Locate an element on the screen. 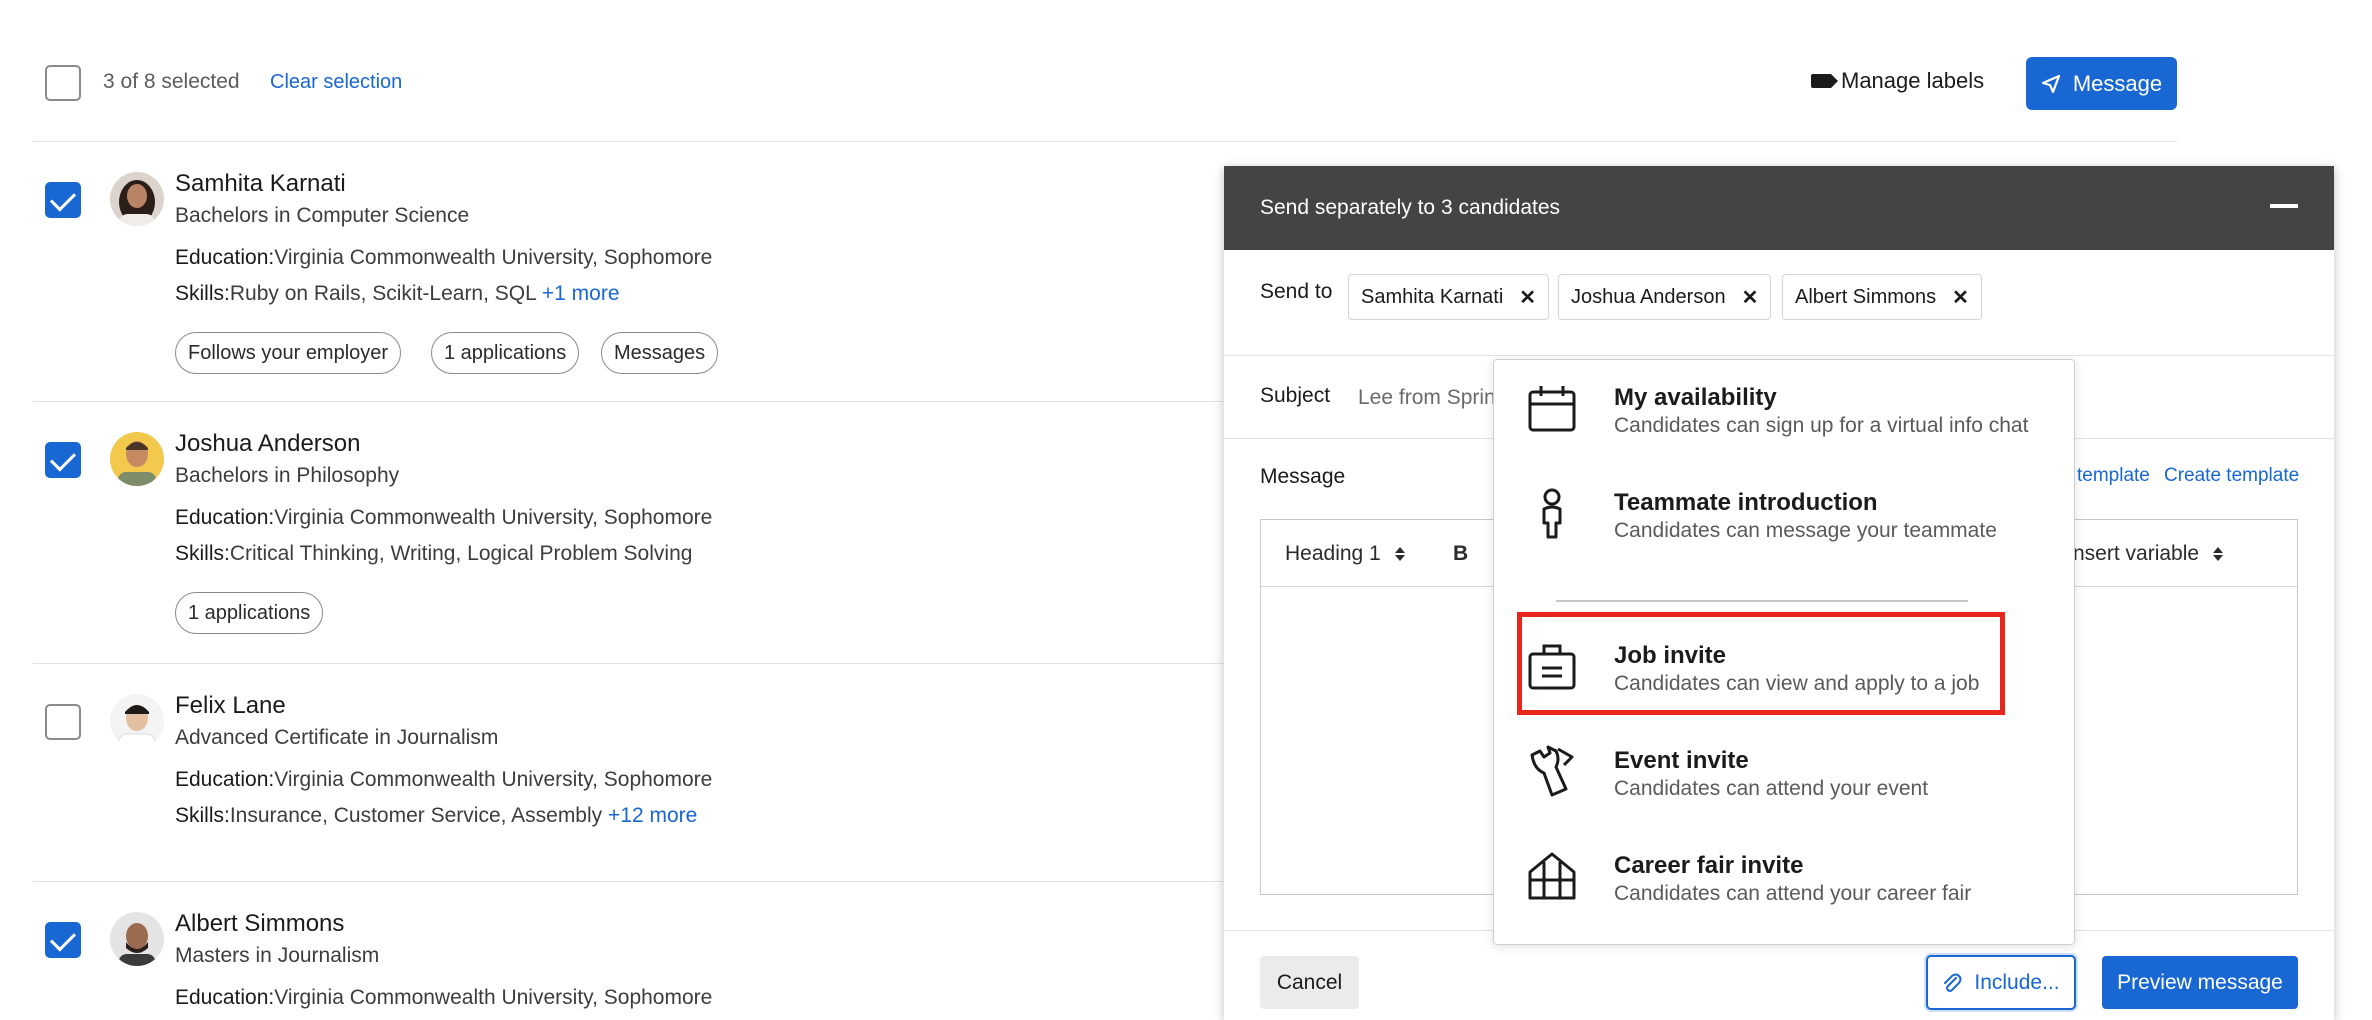 The image size is (2372, 1020). menu-item-subtitle: Candidates can attend your event is located at coordinates (1771, 788).